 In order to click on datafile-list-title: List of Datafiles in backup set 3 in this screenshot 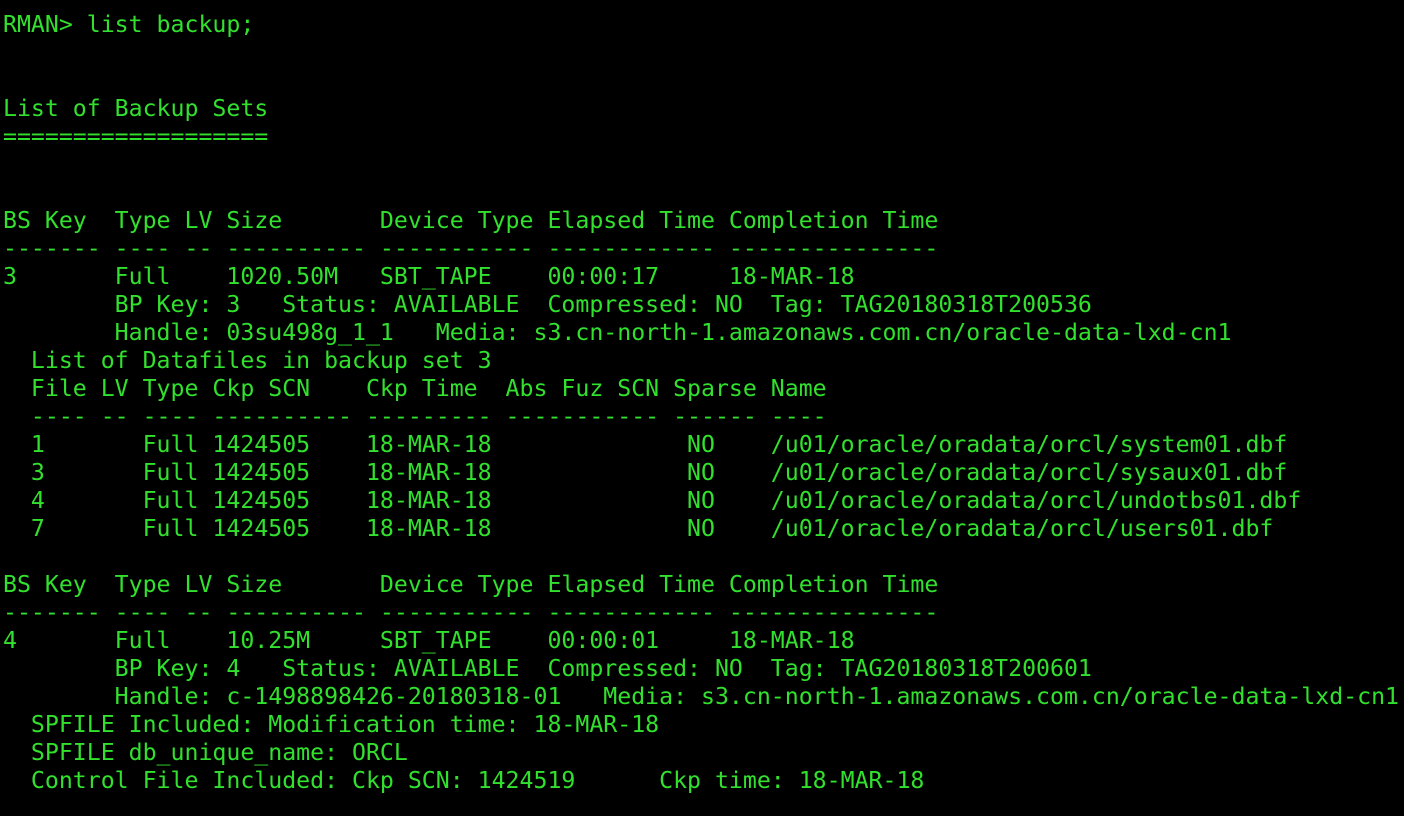, I will do `click(247, 360)`.